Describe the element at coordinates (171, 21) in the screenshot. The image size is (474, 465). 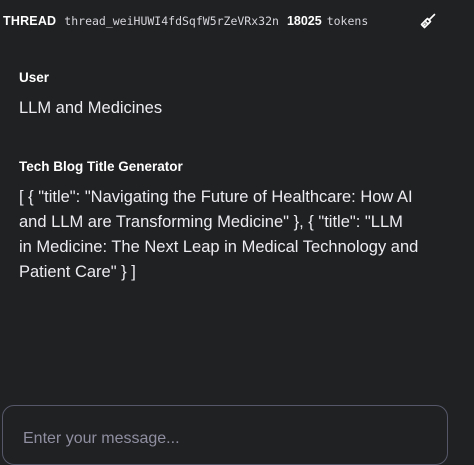
I see `thread-id: thread_weiHUWI4fdSqfW5rZeVRx32n` at that location.